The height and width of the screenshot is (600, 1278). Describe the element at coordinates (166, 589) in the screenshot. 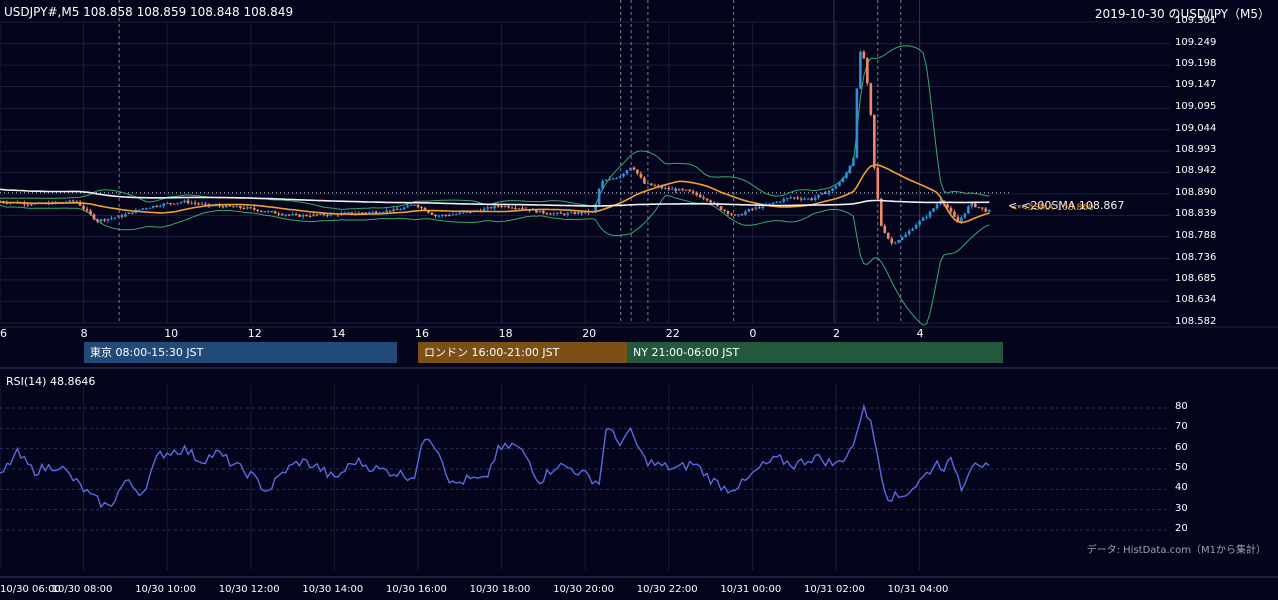

I see `time-tick-label: 10/30 10:00` at that location.